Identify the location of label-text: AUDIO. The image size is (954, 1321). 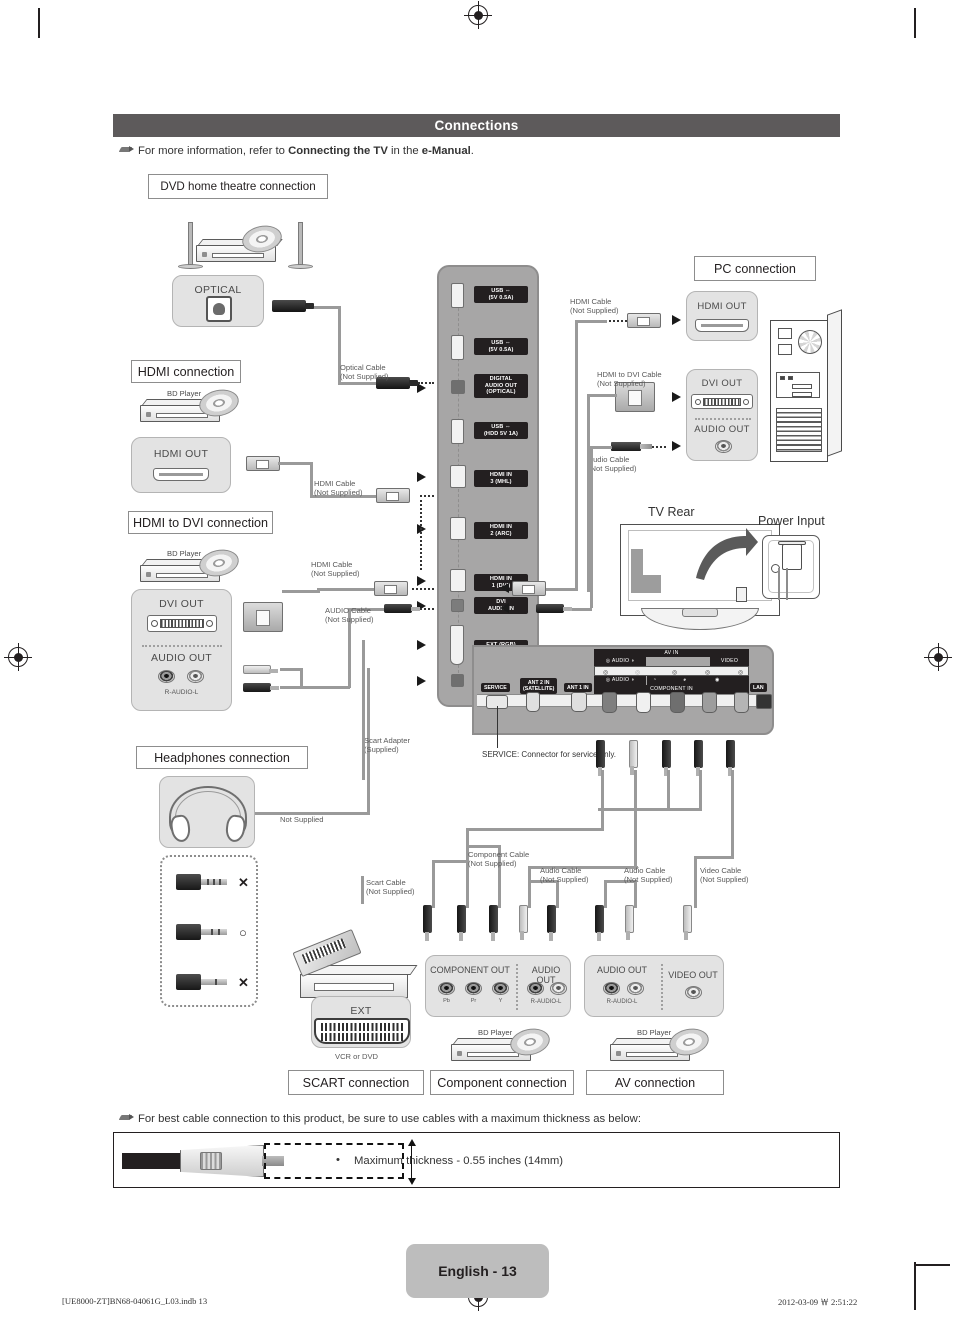
(620, 661).